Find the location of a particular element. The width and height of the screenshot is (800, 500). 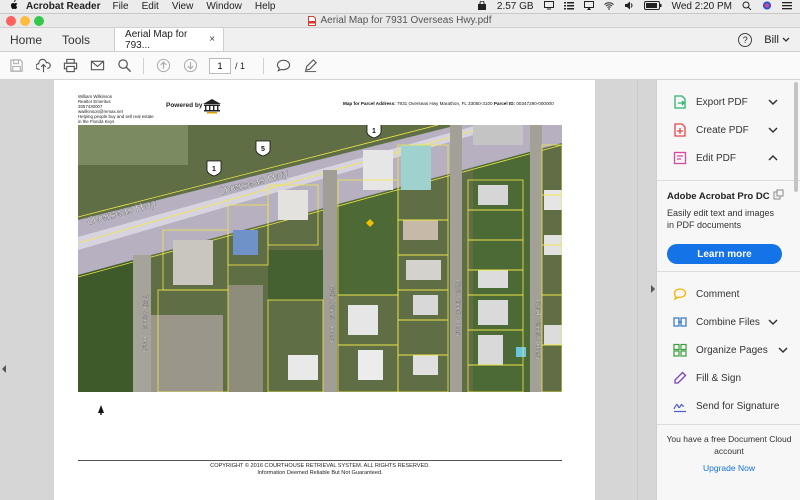

document-tab: Aerial Map for 793... × is located at coordinates (169, 39).